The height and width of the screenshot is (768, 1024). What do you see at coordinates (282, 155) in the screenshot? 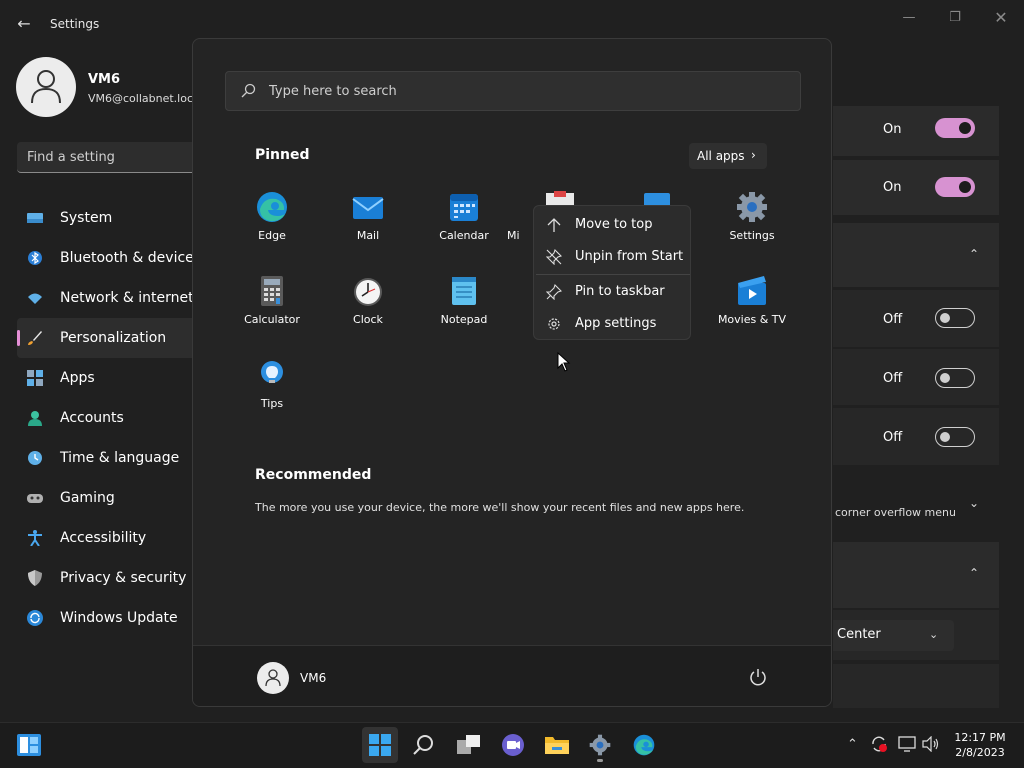
I see `pinned-title: Pinned` at bounding box center [282, 155].